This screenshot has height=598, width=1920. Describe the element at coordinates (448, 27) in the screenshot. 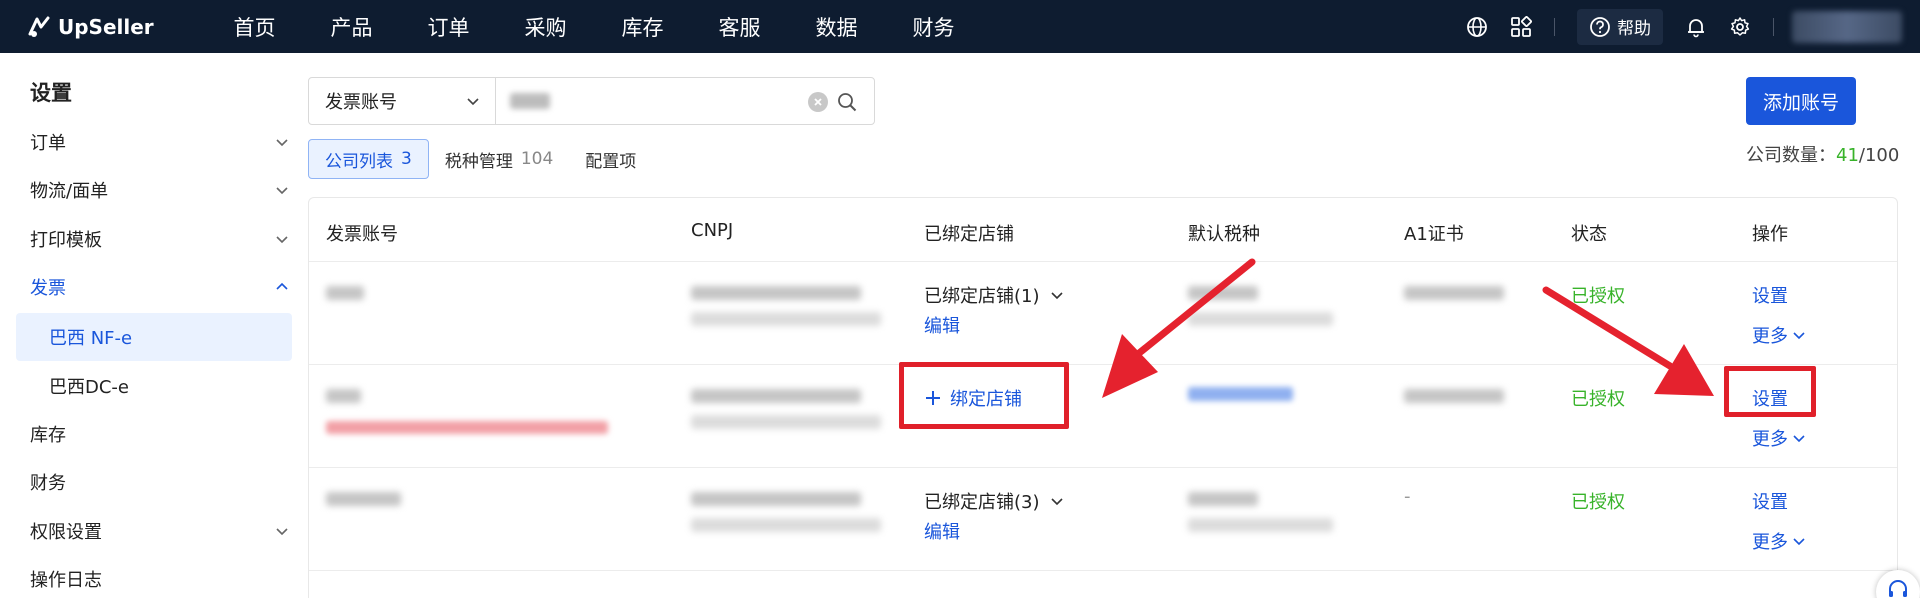

I see `nav-orders: 订单` at that location.